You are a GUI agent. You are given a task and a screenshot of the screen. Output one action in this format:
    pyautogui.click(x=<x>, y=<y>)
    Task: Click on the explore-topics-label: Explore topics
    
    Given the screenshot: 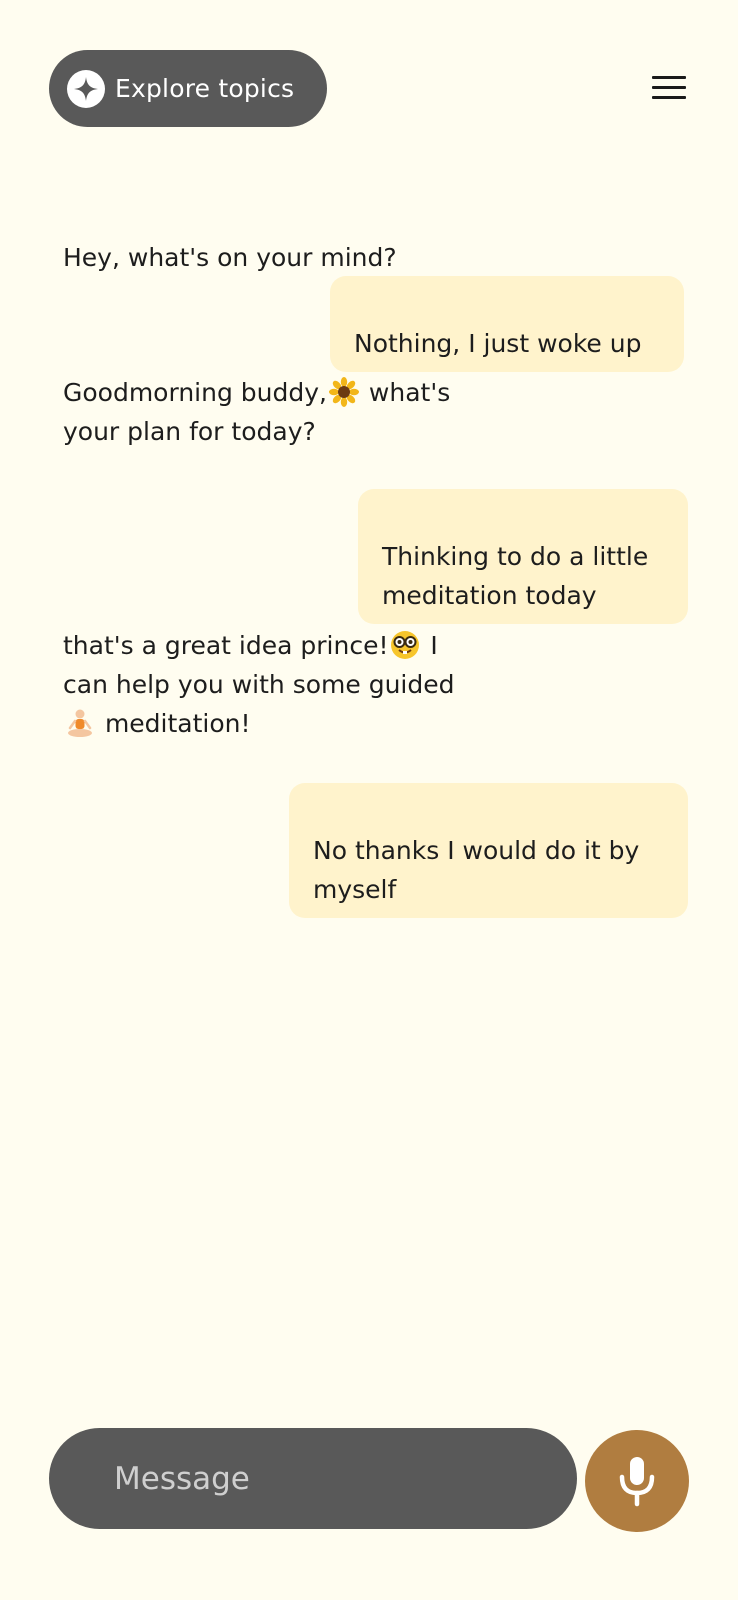 What is the action you would take?
    pyautogui.click(x=205, y=88)
    